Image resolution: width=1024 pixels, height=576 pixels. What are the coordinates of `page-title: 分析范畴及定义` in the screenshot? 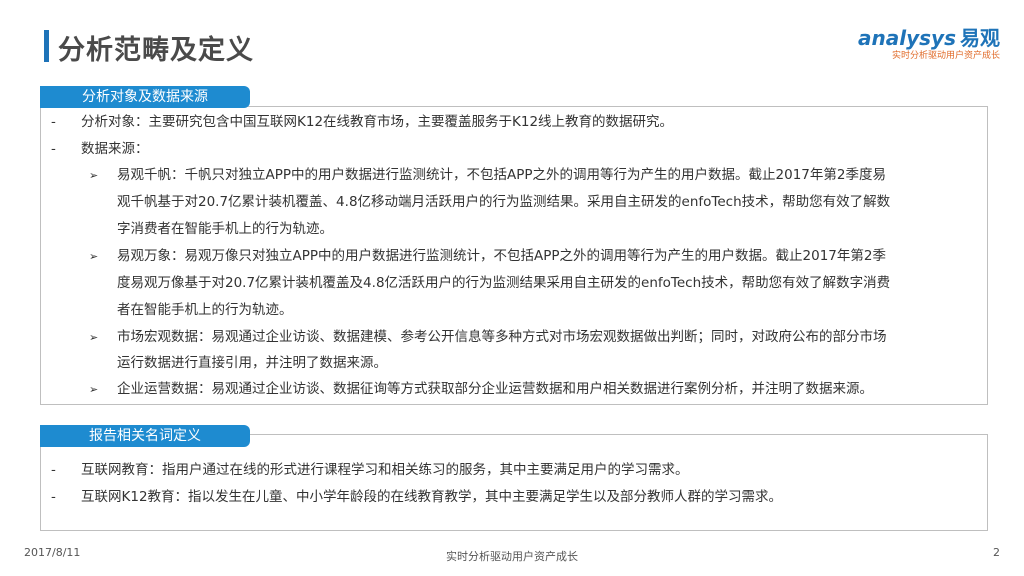 It's located at (156, 50).